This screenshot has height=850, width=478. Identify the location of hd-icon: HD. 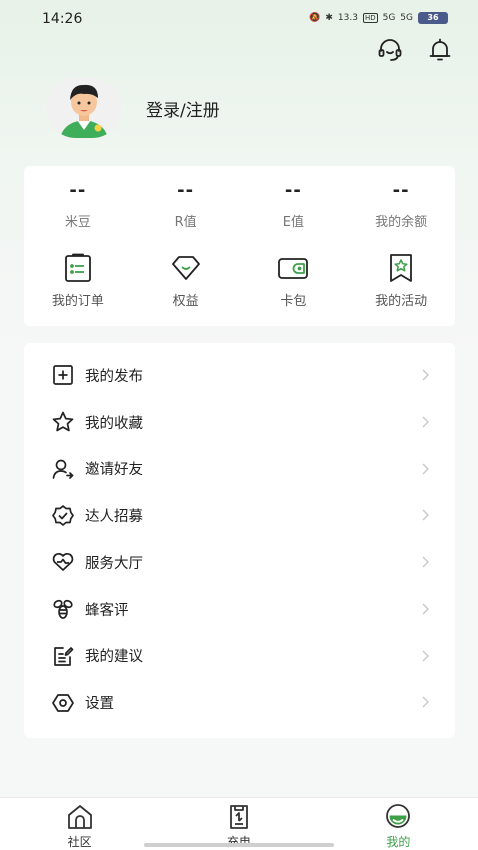
(370, 18).